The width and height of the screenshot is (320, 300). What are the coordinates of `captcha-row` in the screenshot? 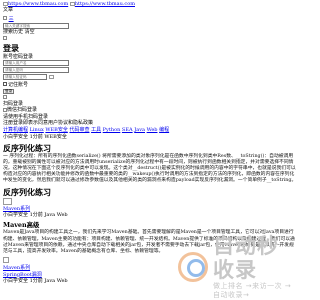 It's located at (150, 77).